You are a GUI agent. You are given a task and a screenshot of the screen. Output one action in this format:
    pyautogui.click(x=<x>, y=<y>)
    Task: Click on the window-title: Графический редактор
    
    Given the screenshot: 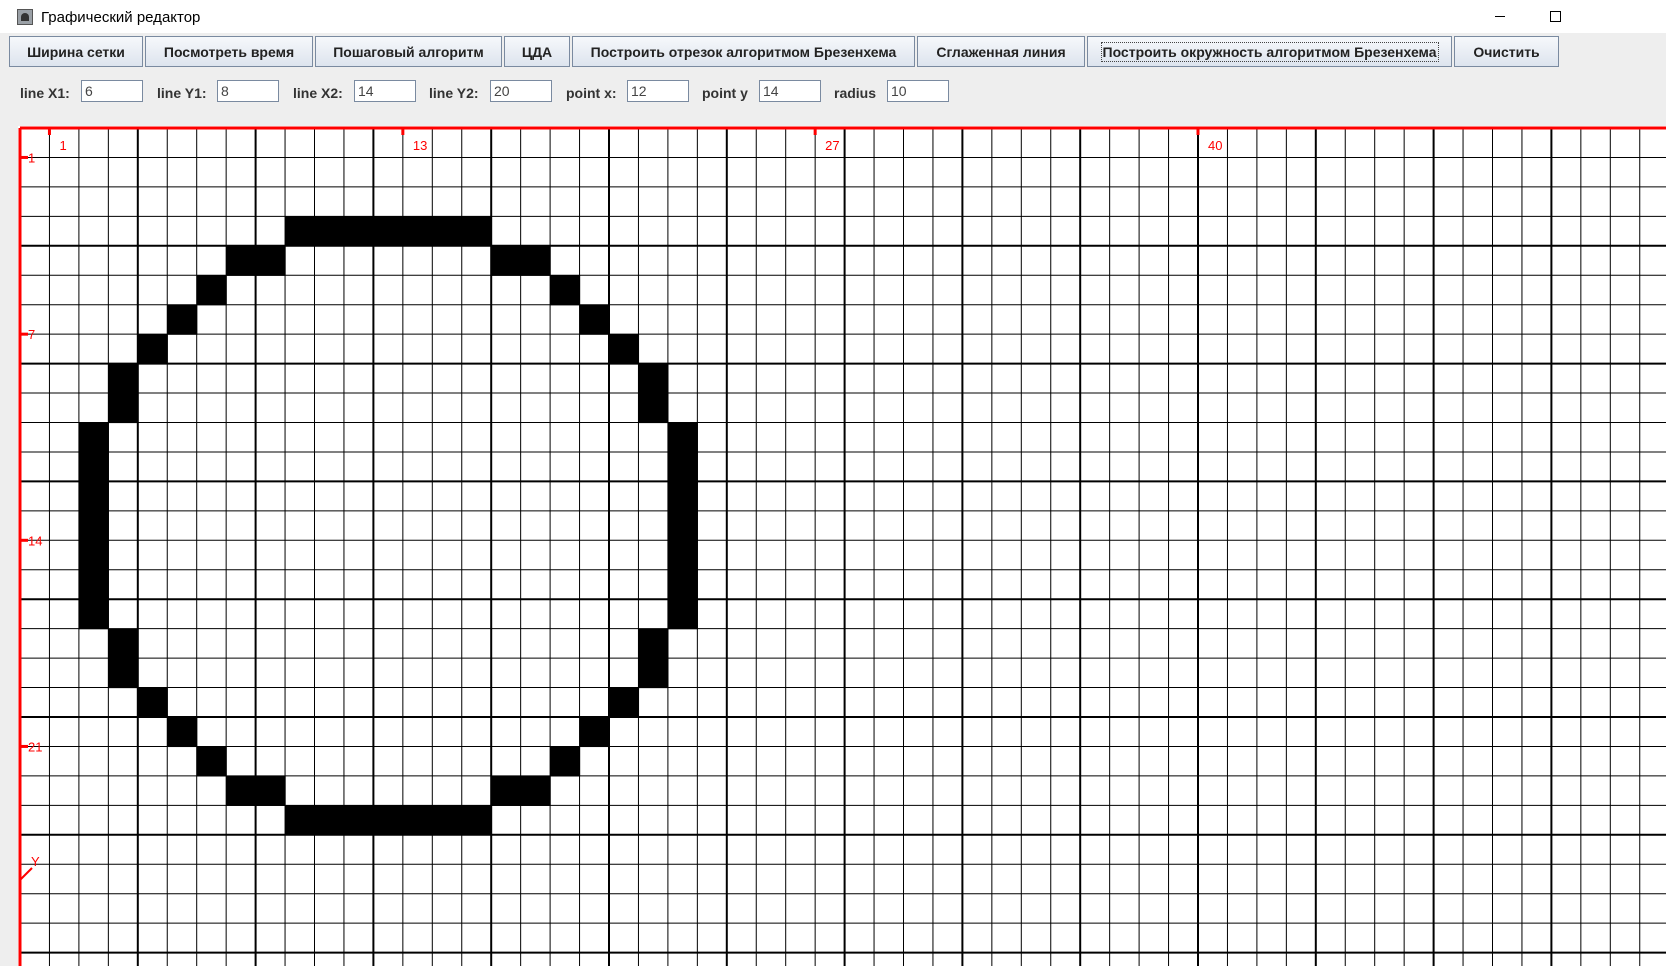 What is the action you would take?
    pyautogui.click(x=121, y=17)
    